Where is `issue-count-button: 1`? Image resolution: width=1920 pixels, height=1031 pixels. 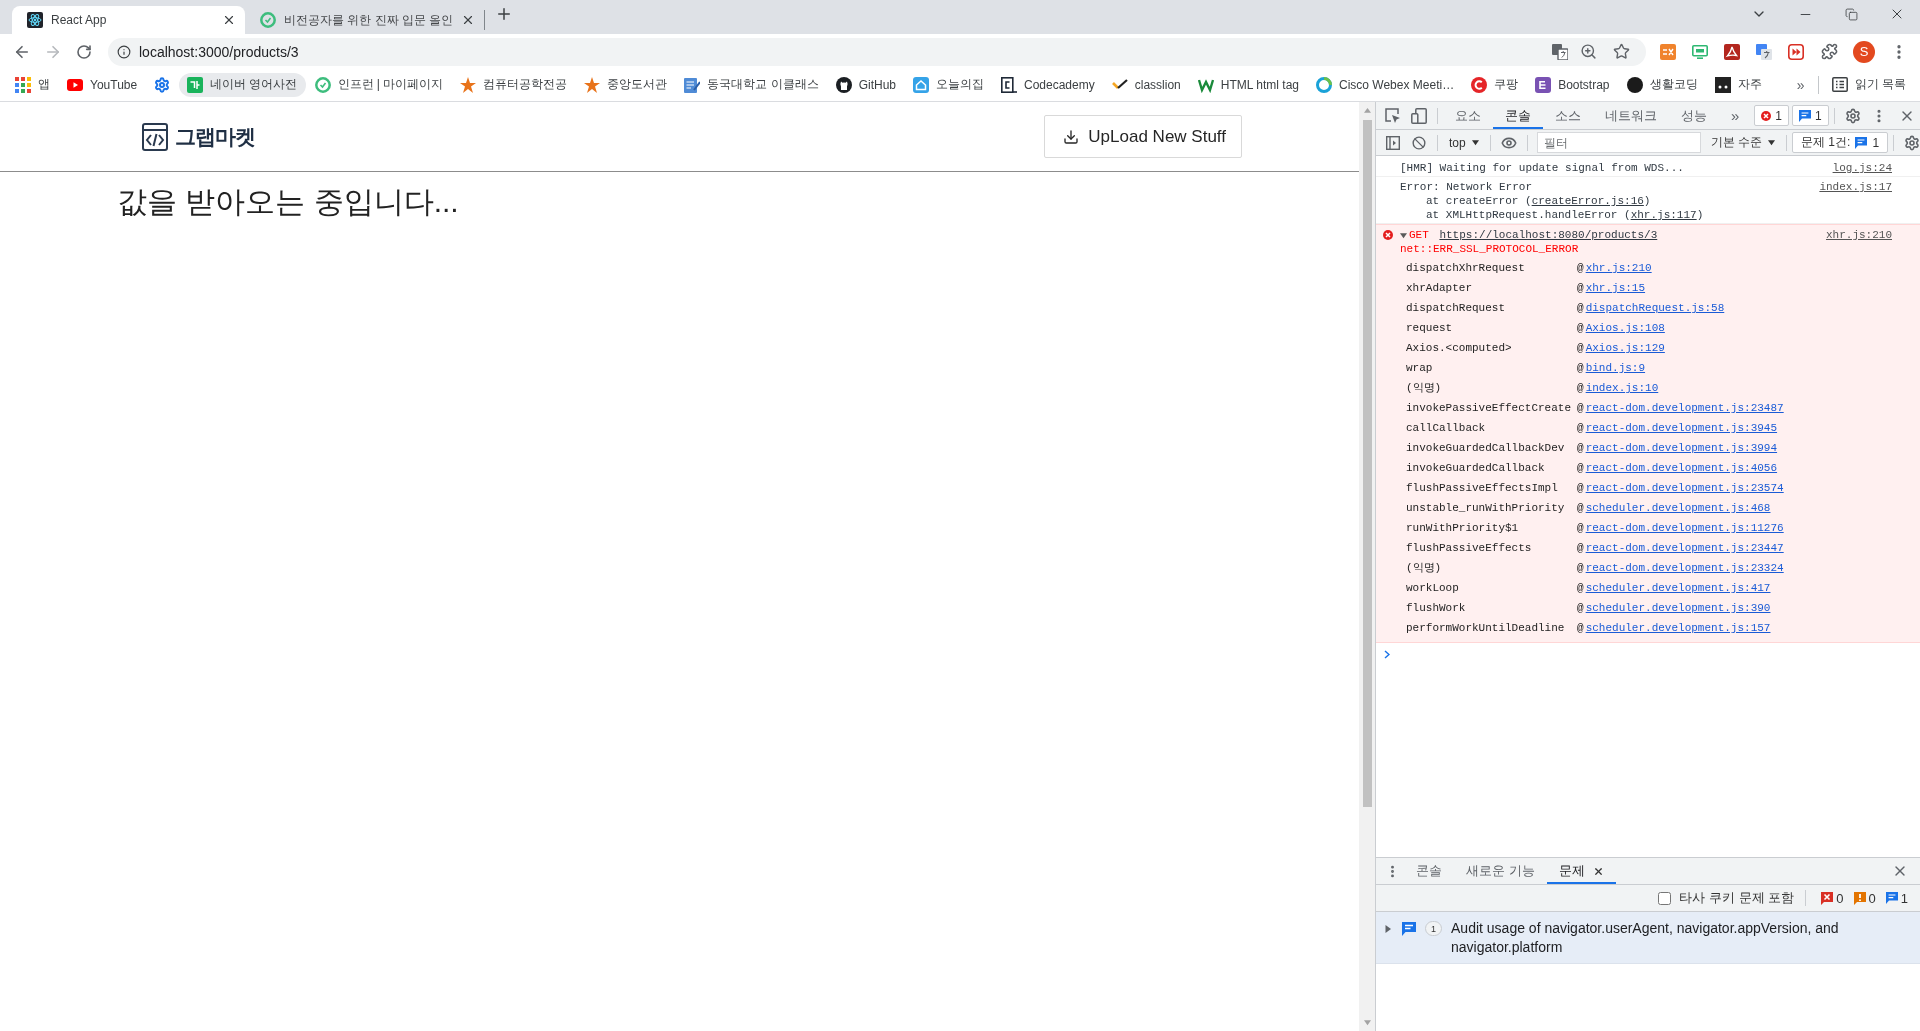
issue-count-button: 1 is located at coordinates (1810, 115).